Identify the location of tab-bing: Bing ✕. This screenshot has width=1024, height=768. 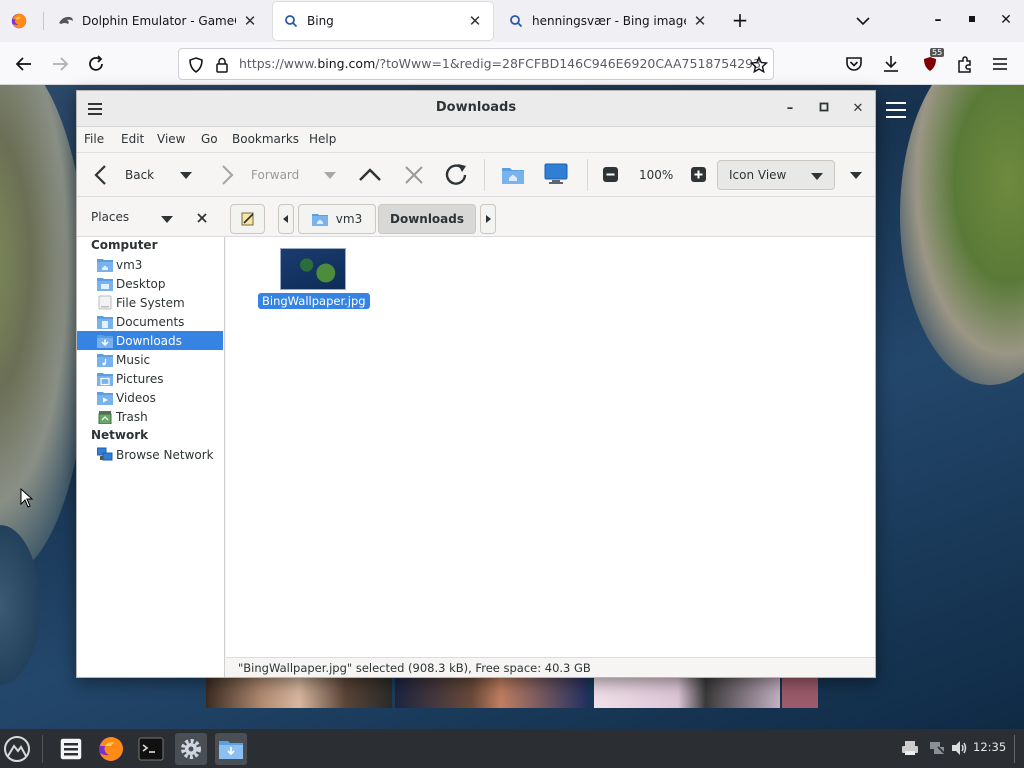
(383, 21).